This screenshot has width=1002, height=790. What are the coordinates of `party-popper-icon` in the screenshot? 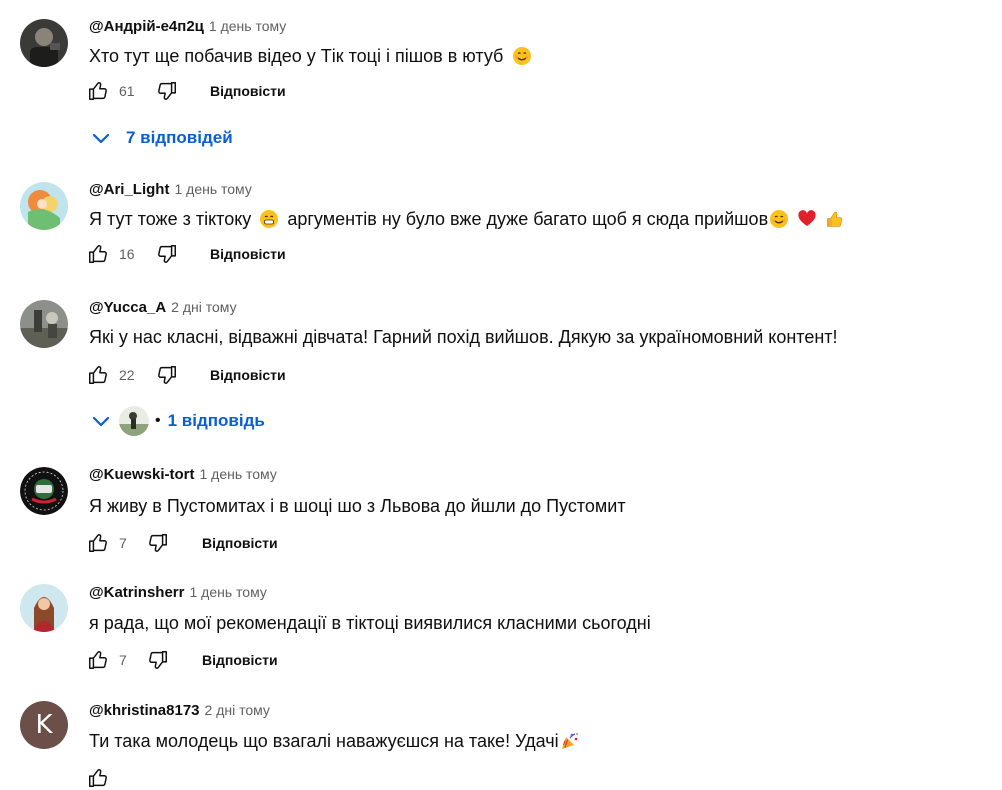 It's located at (569, 741).